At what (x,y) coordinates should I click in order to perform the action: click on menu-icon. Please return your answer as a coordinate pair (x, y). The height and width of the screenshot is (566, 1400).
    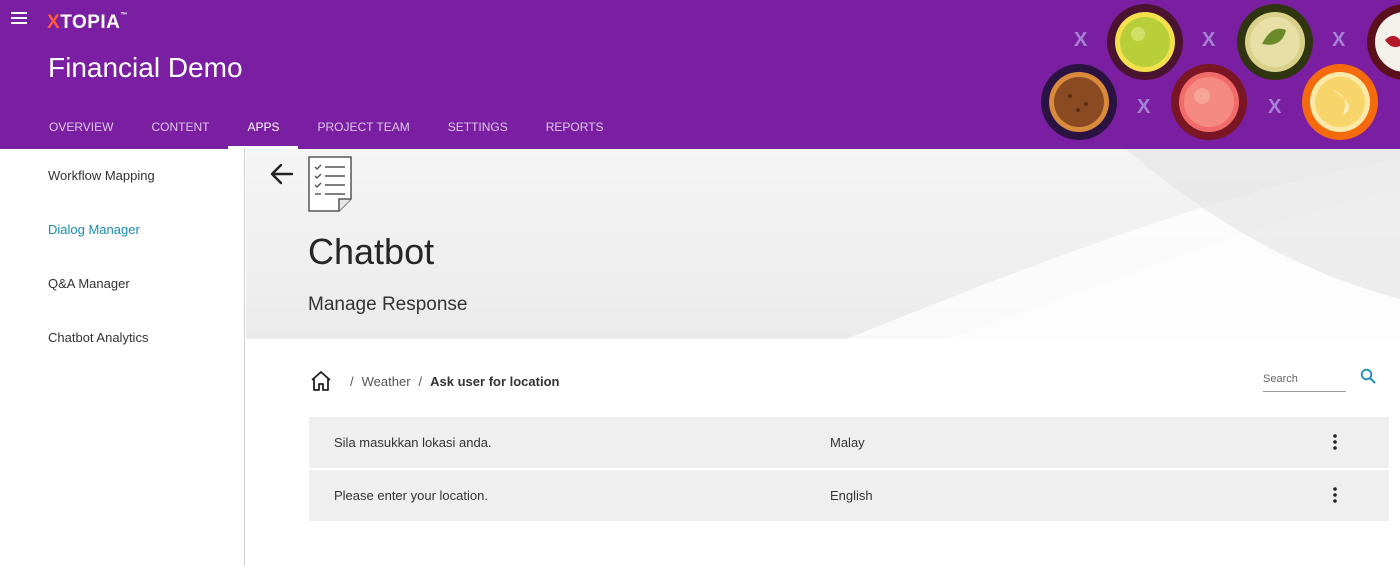
    Looking at the image, I should click on (19, 18).